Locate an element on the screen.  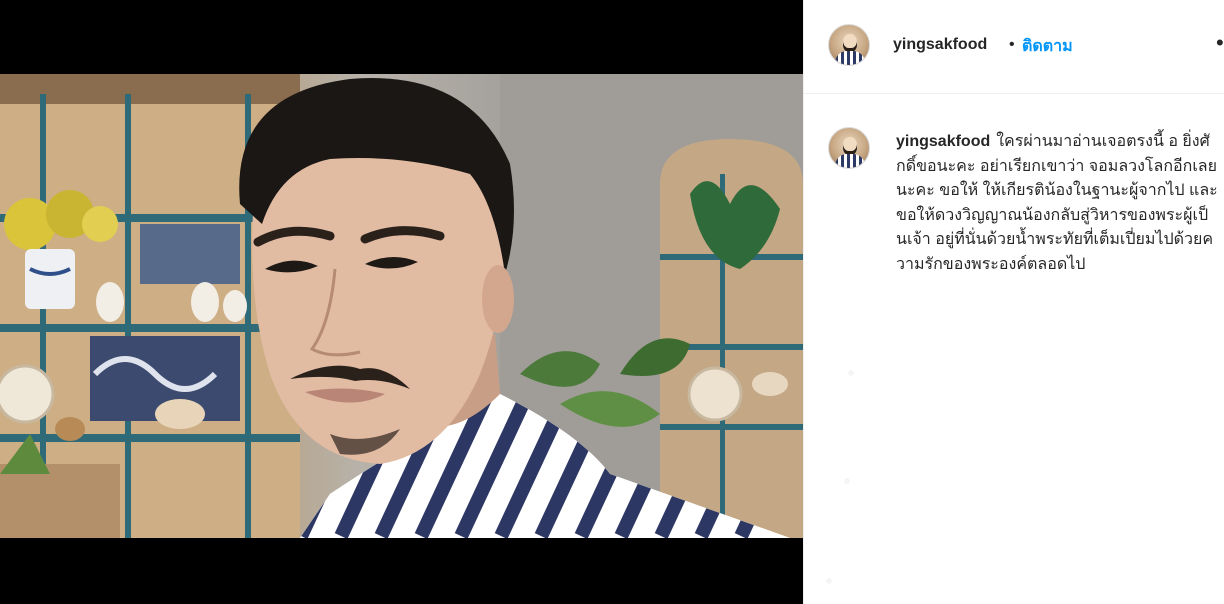
caption-avatar-icon is located at coordinates (849, 148).